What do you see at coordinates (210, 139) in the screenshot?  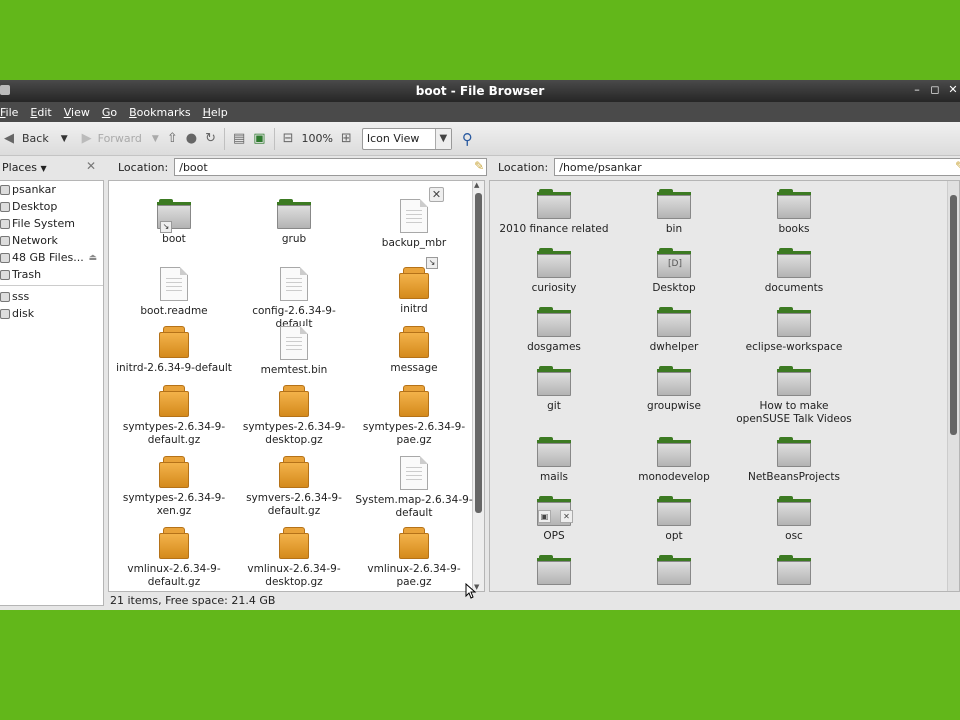 I see `reload-button: ↻` at bounding box center [210, 139].